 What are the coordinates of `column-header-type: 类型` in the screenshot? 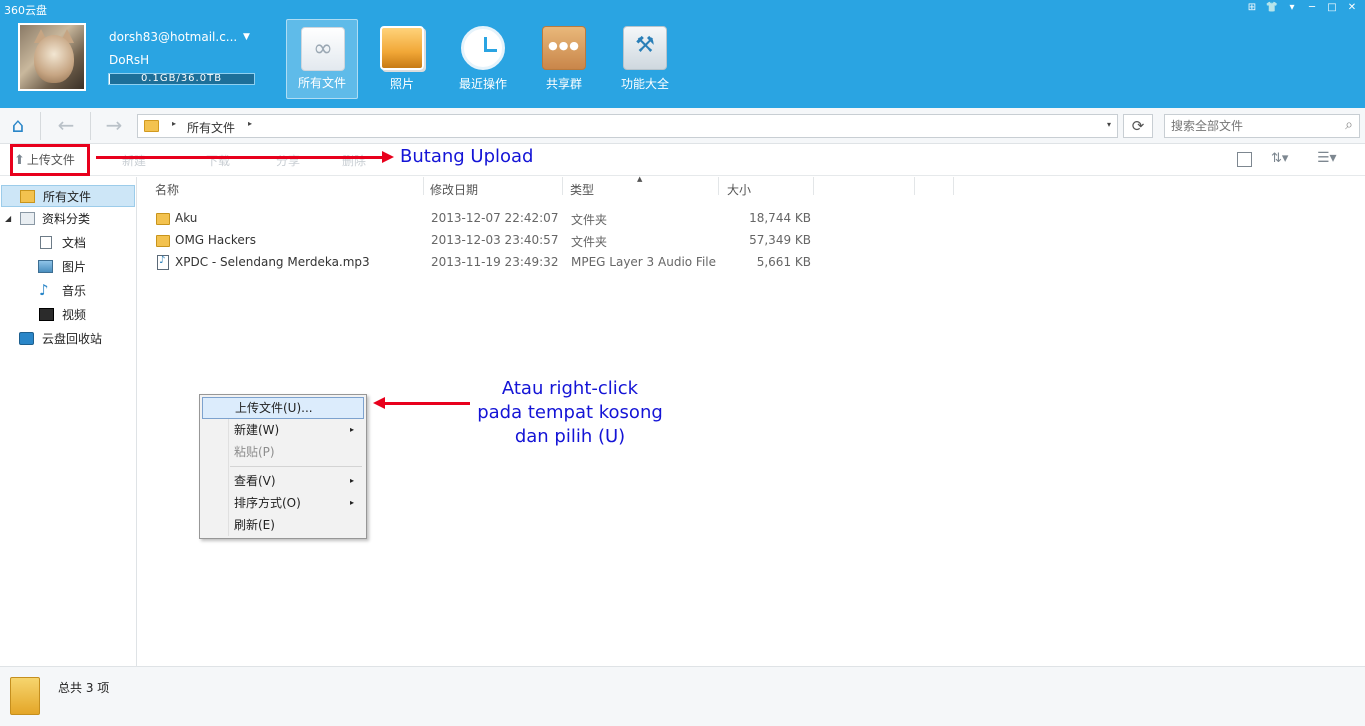 It's located at (582, 189).